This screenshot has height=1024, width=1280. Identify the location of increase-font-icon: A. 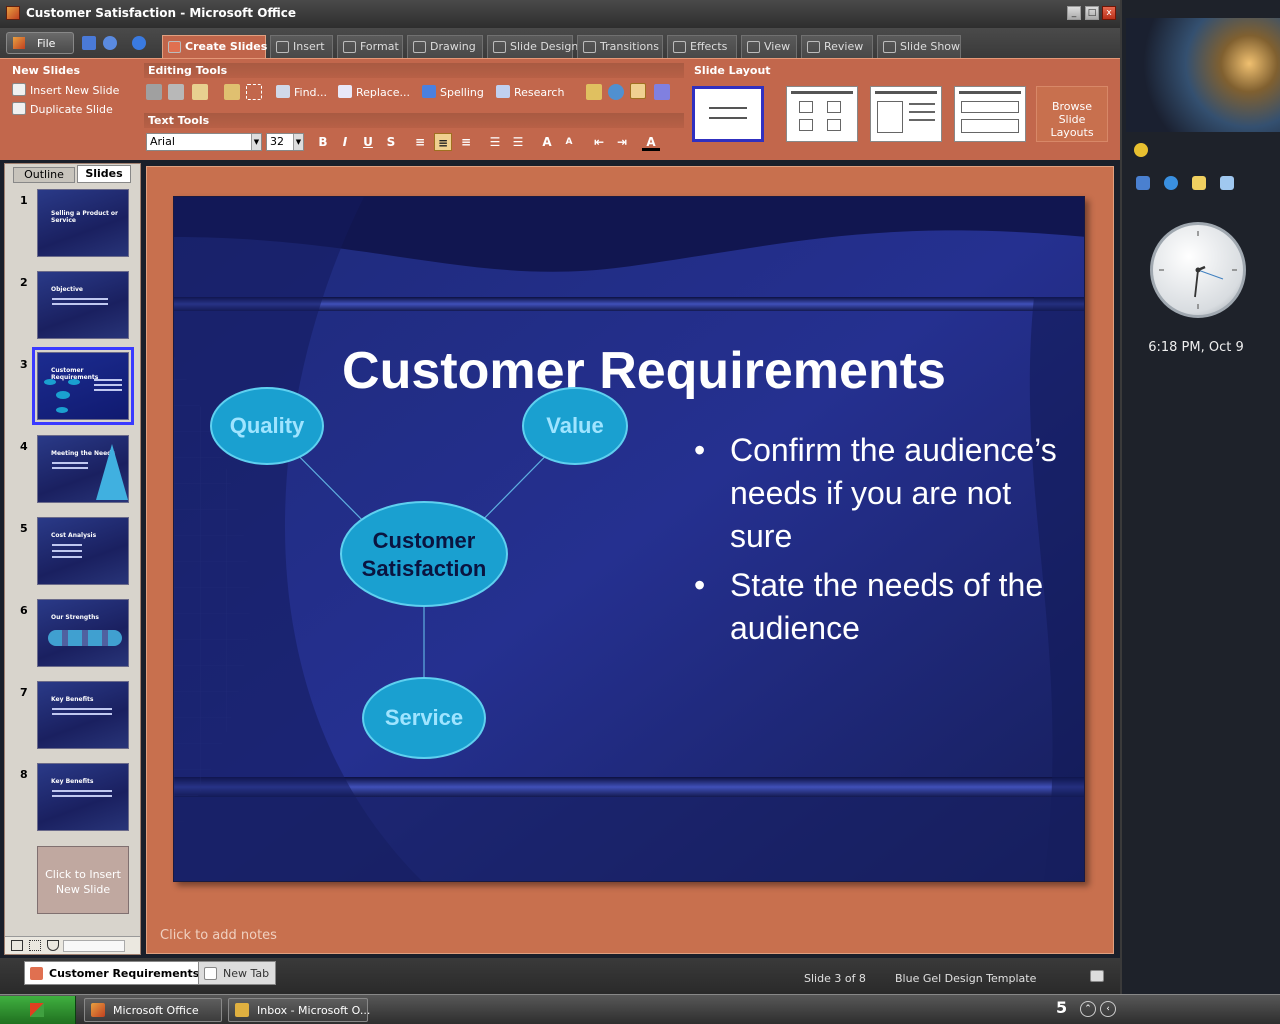
(547, 142).